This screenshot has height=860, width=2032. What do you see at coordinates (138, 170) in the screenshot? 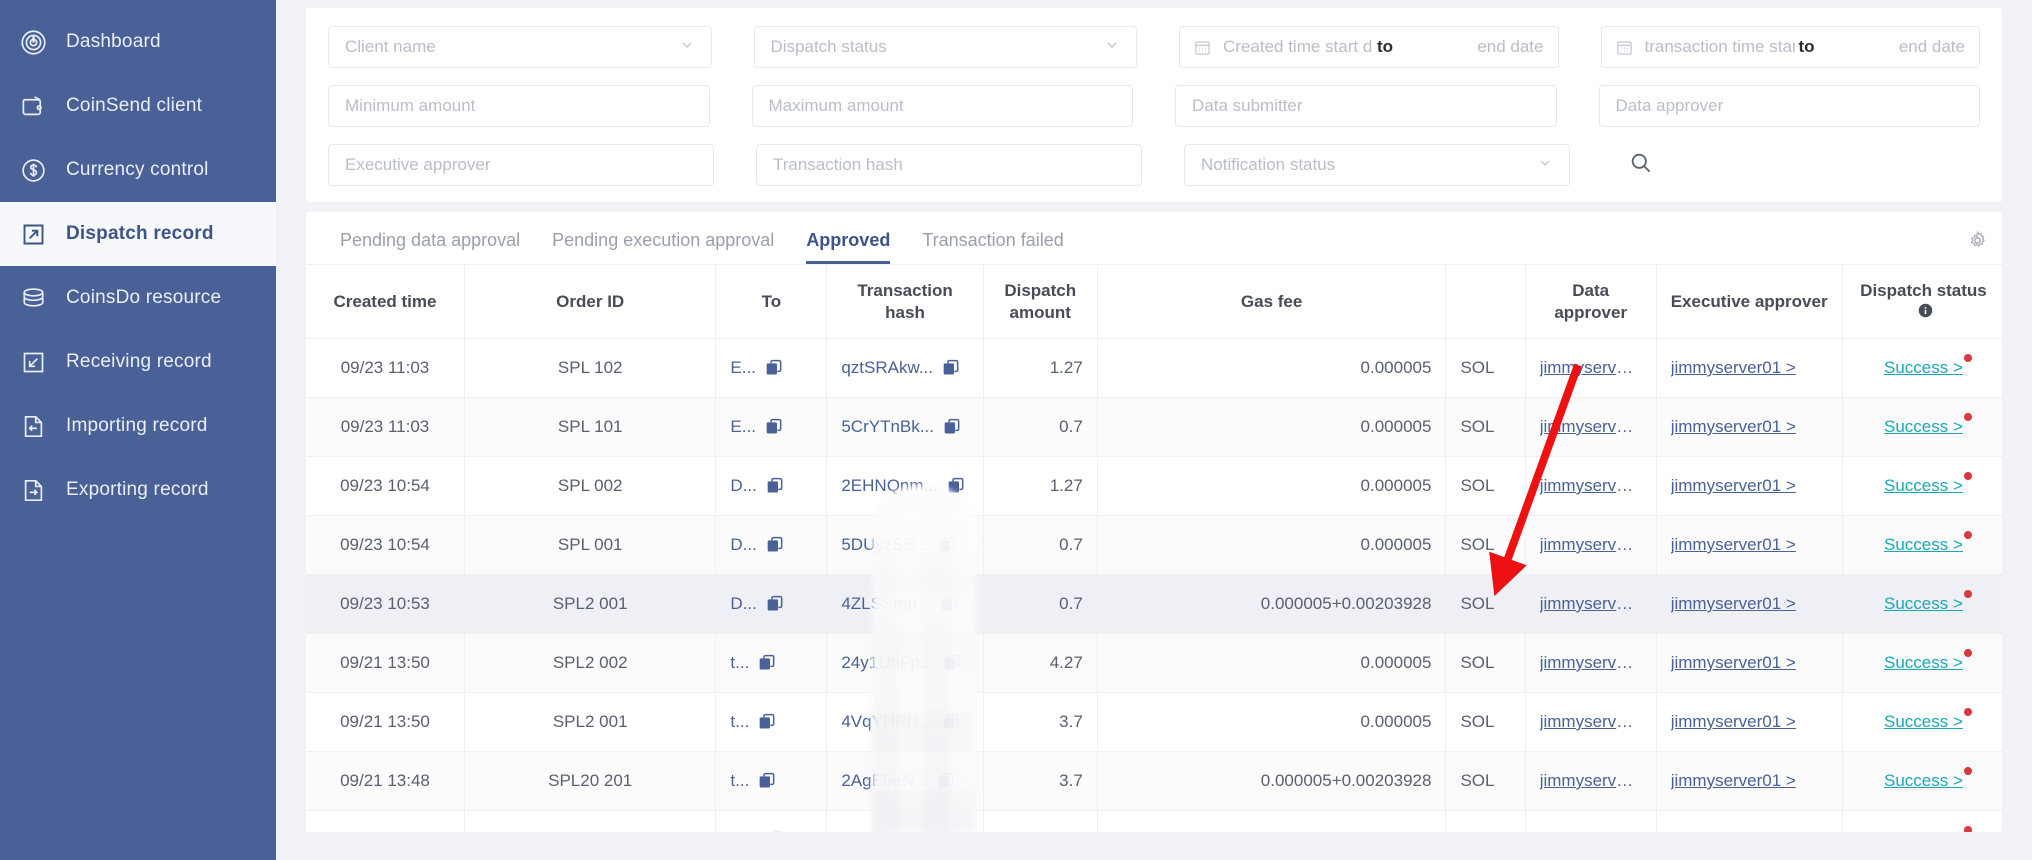
I see `sidebar-item-currency-control: Currency control` at bounding box center [138, 170].